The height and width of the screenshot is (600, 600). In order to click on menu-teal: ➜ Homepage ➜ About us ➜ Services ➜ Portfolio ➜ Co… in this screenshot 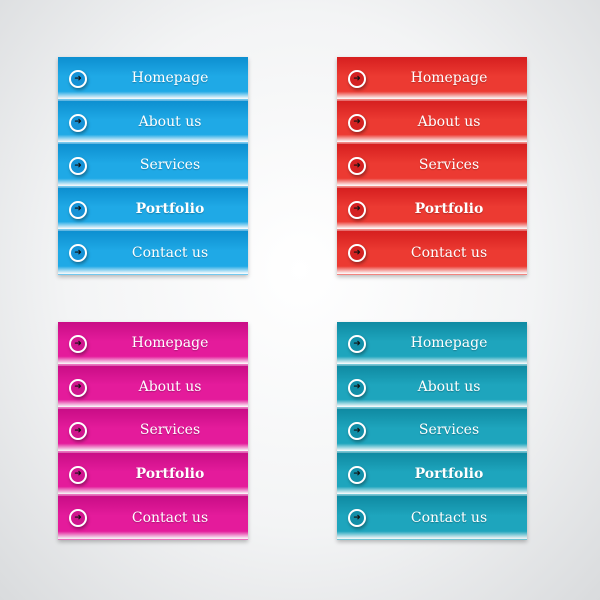, I will do `click(432, 431)`.